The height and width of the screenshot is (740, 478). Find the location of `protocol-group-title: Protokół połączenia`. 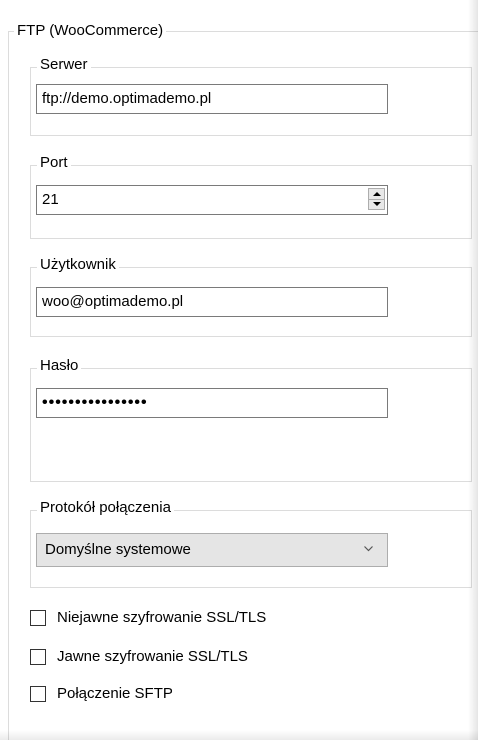

protocol-group-title: Protokół połączenia is located at coordinates (105, 508).